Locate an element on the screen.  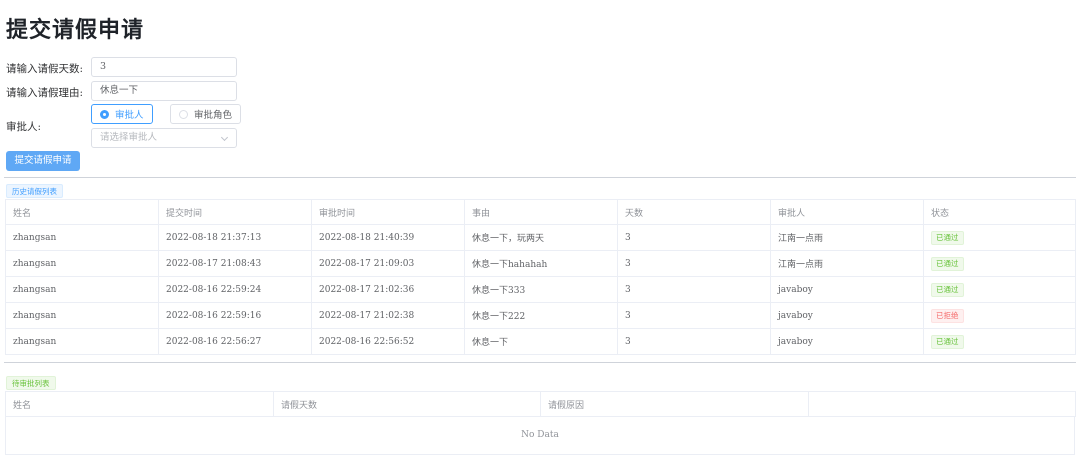
radio-approver: 审批人 is located at coordinates (122, 114).